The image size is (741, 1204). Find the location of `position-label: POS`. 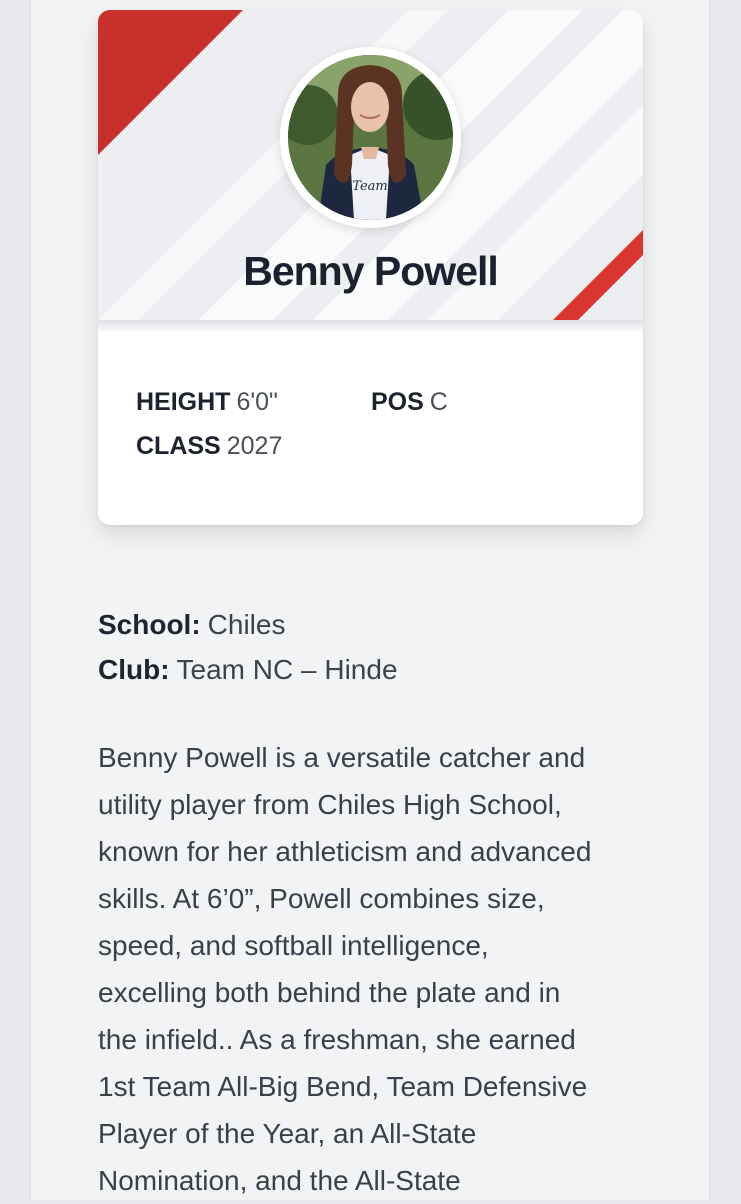

position-label: POS is located at coordinates (397, 402).